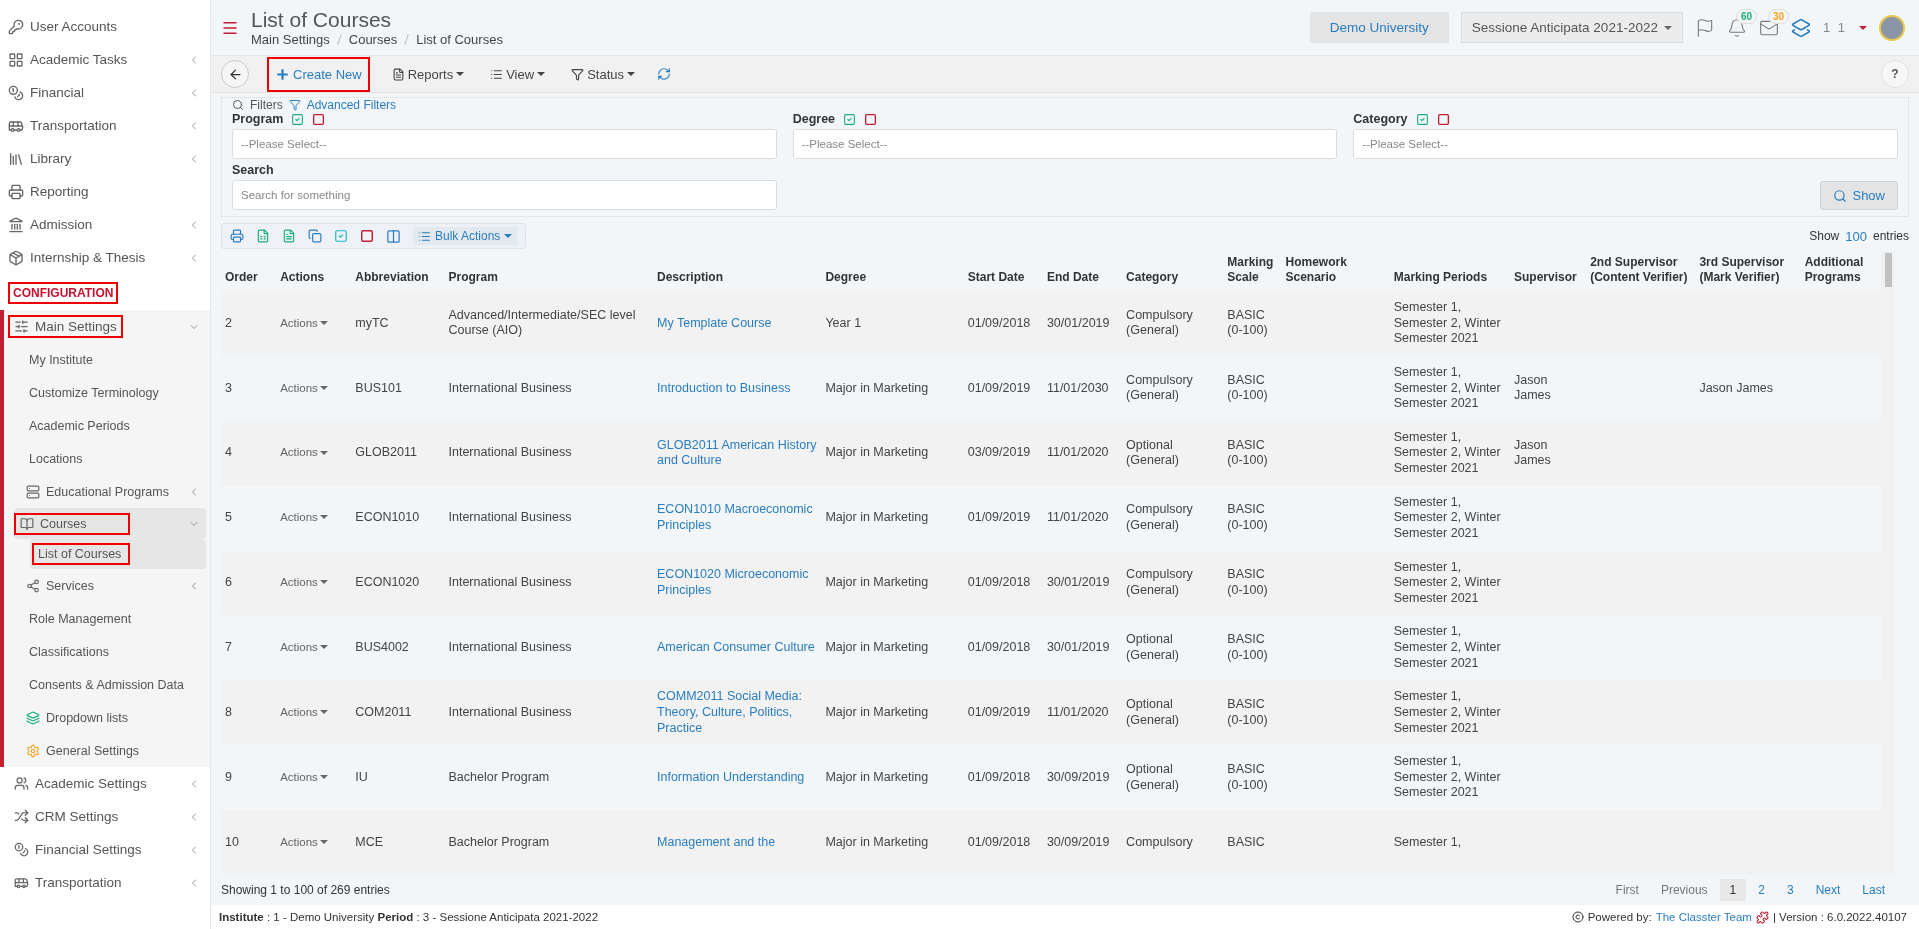  What do you see at coordinates (105, 59) in the screenshot?
I see `sidebar-item: Academic Tasks` at bounding box center [105, 59].